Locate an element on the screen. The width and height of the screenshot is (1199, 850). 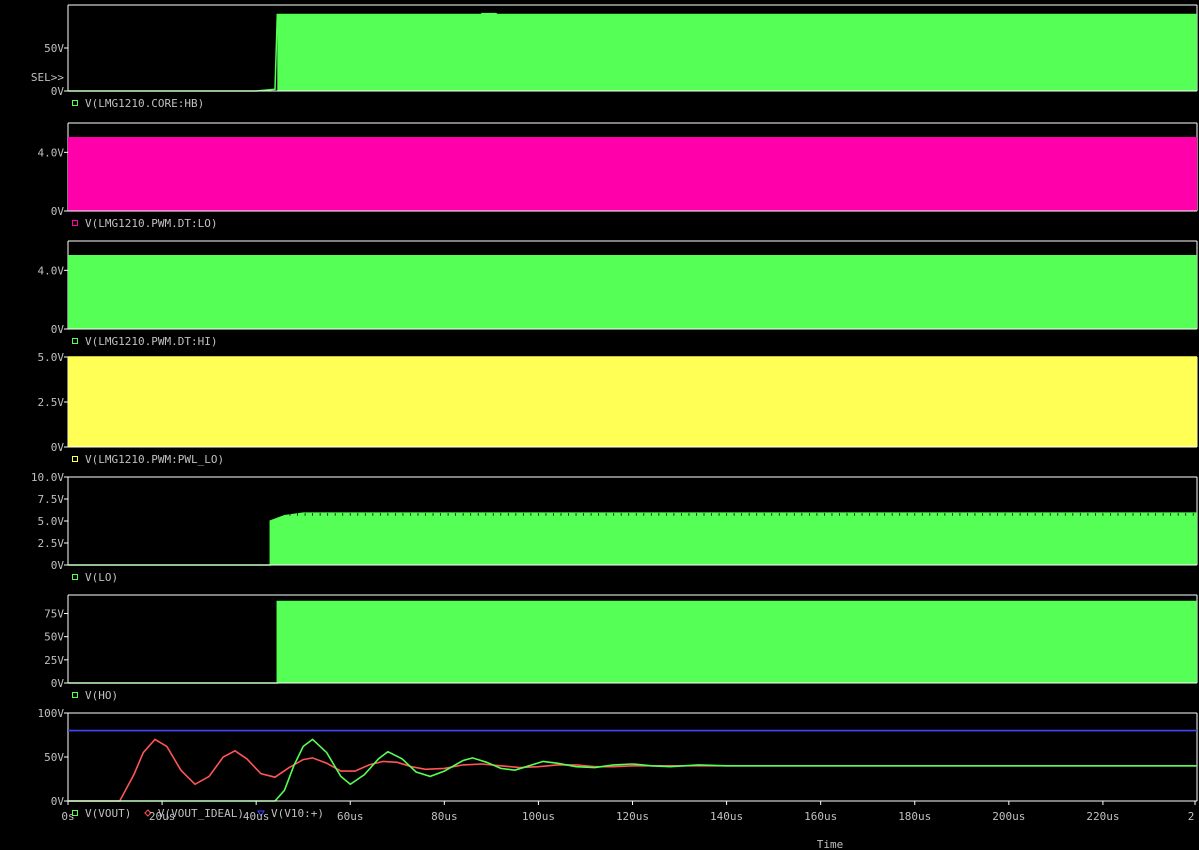
legend-label: V(HO) is located at coordinates (101, 695).